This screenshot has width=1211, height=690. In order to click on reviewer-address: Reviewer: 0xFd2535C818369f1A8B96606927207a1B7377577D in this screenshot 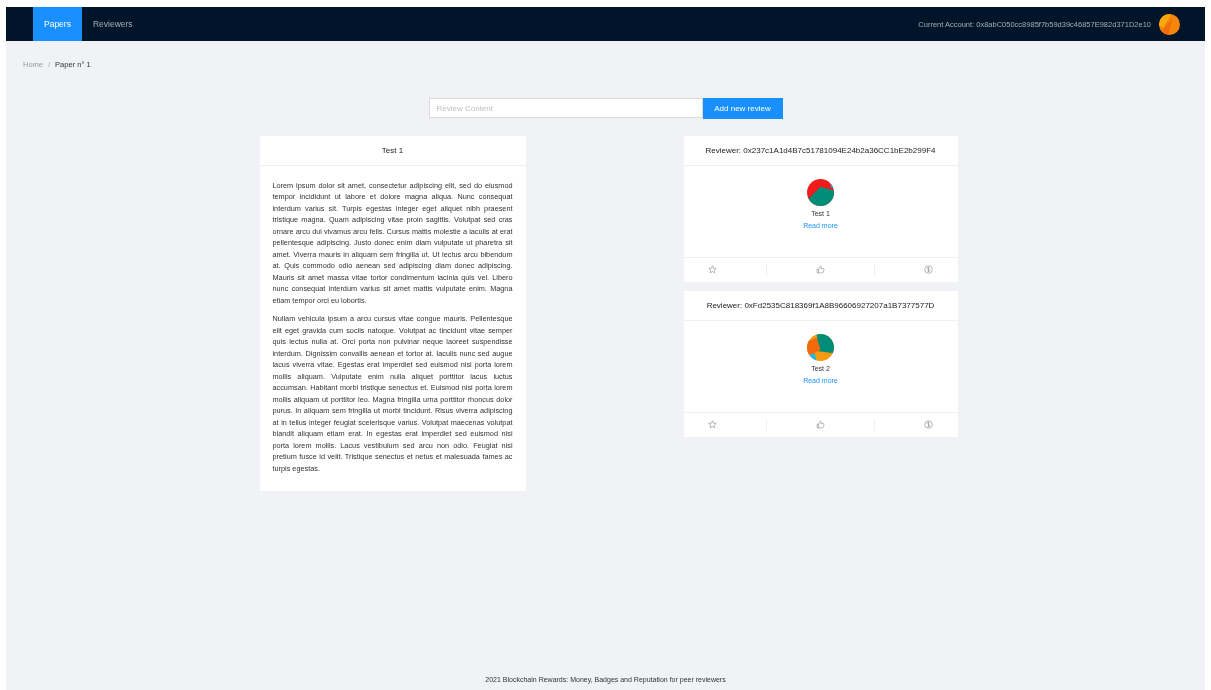, I will do `click(820, 305)`.